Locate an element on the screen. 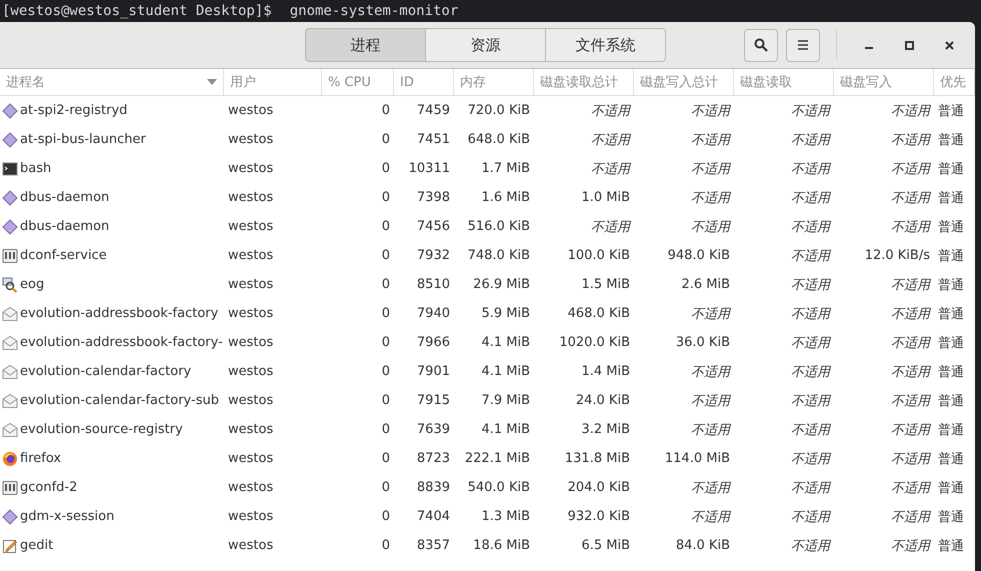  table-cell-text: 5.9 MiB is located at coordinates (505, 313).